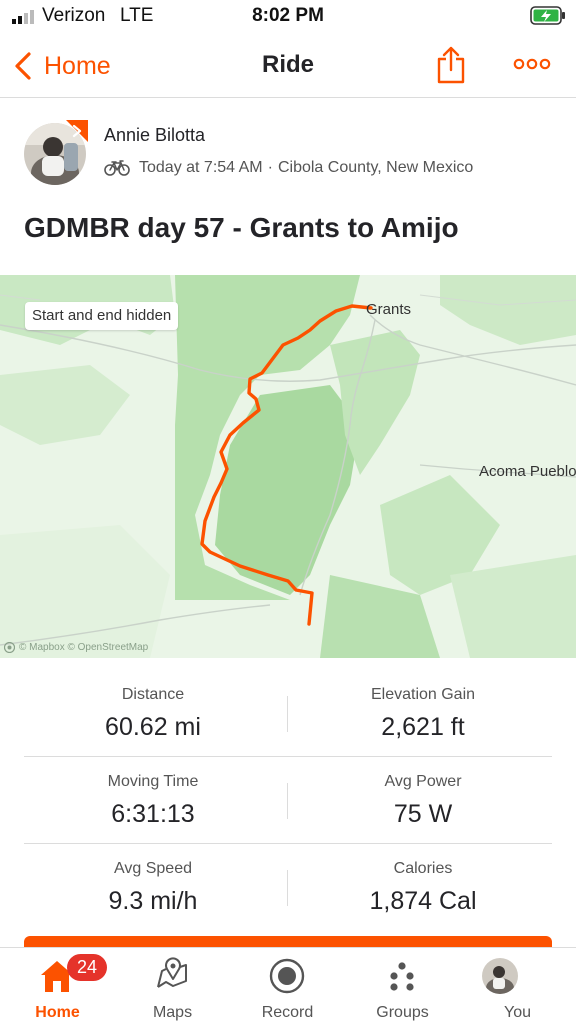 The width and height of the screenshot is (576, 1024). I want to click on stat-label: Moving Time, so click(153, 781).